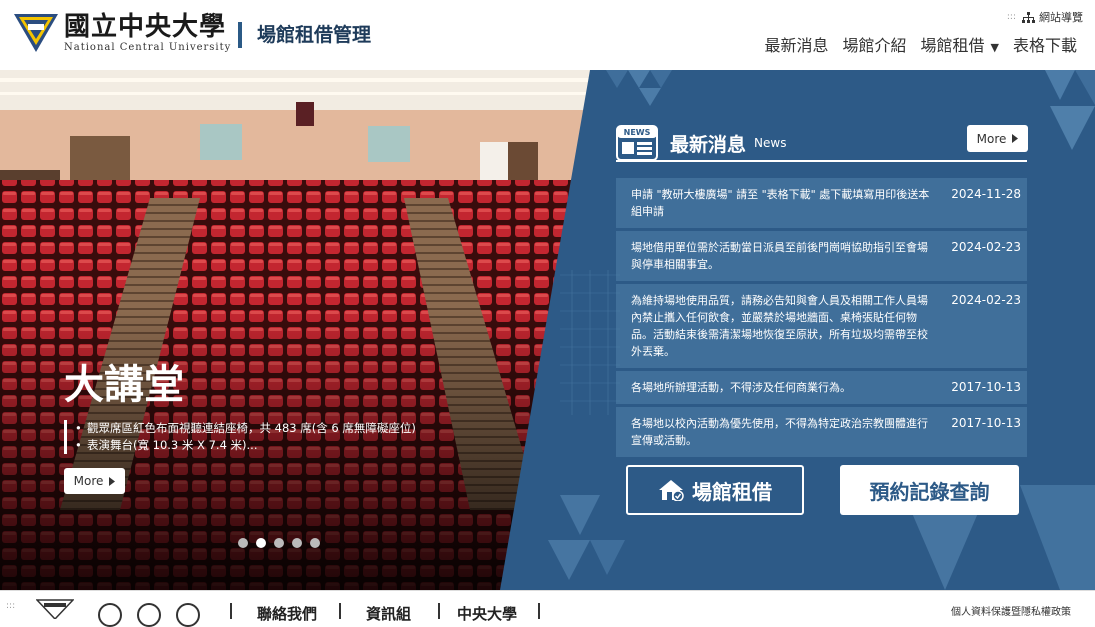 Image resolution: width=1095 pixels, height=627 pixels. What do you see at coordinates (986, 194) in the screenshot?
I see `news-item-date: 2024-11-28` at bounding box center [986, 194].